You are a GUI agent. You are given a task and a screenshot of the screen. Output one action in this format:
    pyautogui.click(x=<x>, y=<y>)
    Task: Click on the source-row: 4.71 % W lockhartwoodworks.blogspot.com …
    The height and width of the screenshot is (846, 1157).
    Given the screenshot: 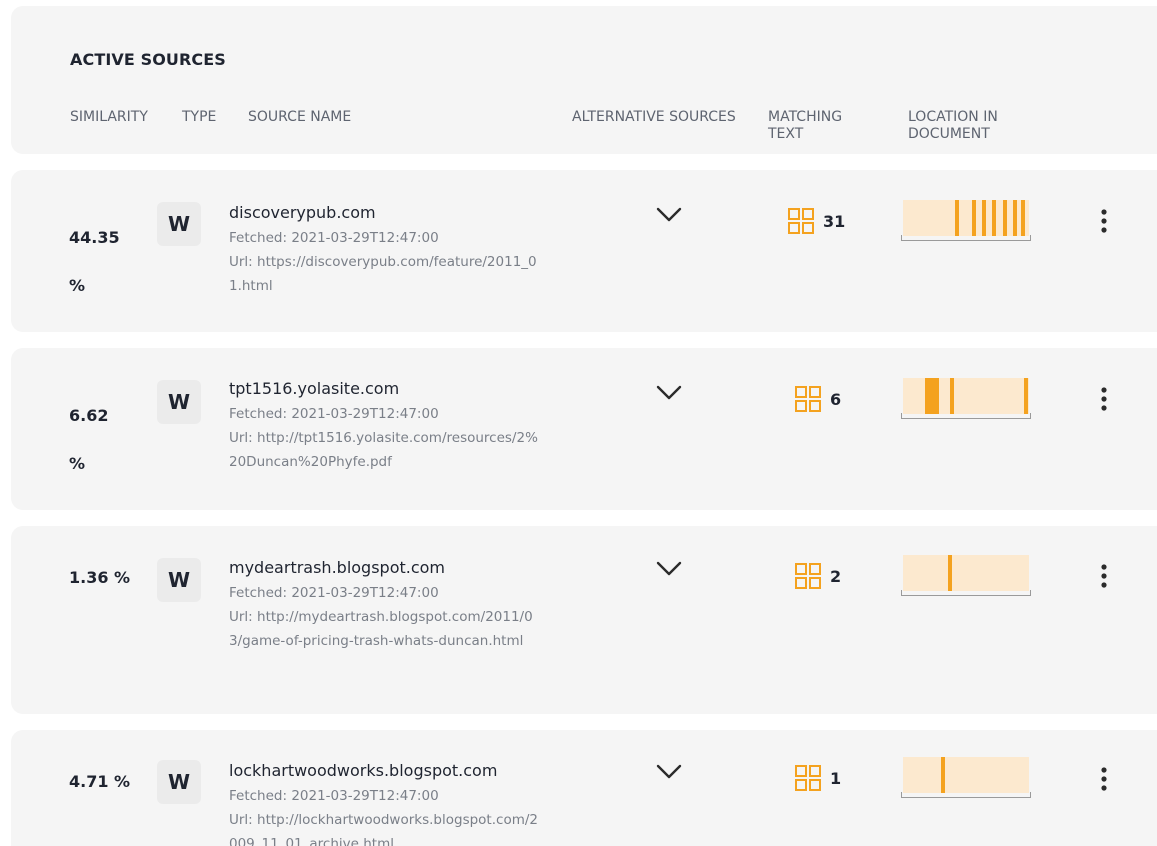 What is the action you would take?
    pyautogui.click(x=584, y=788)
    